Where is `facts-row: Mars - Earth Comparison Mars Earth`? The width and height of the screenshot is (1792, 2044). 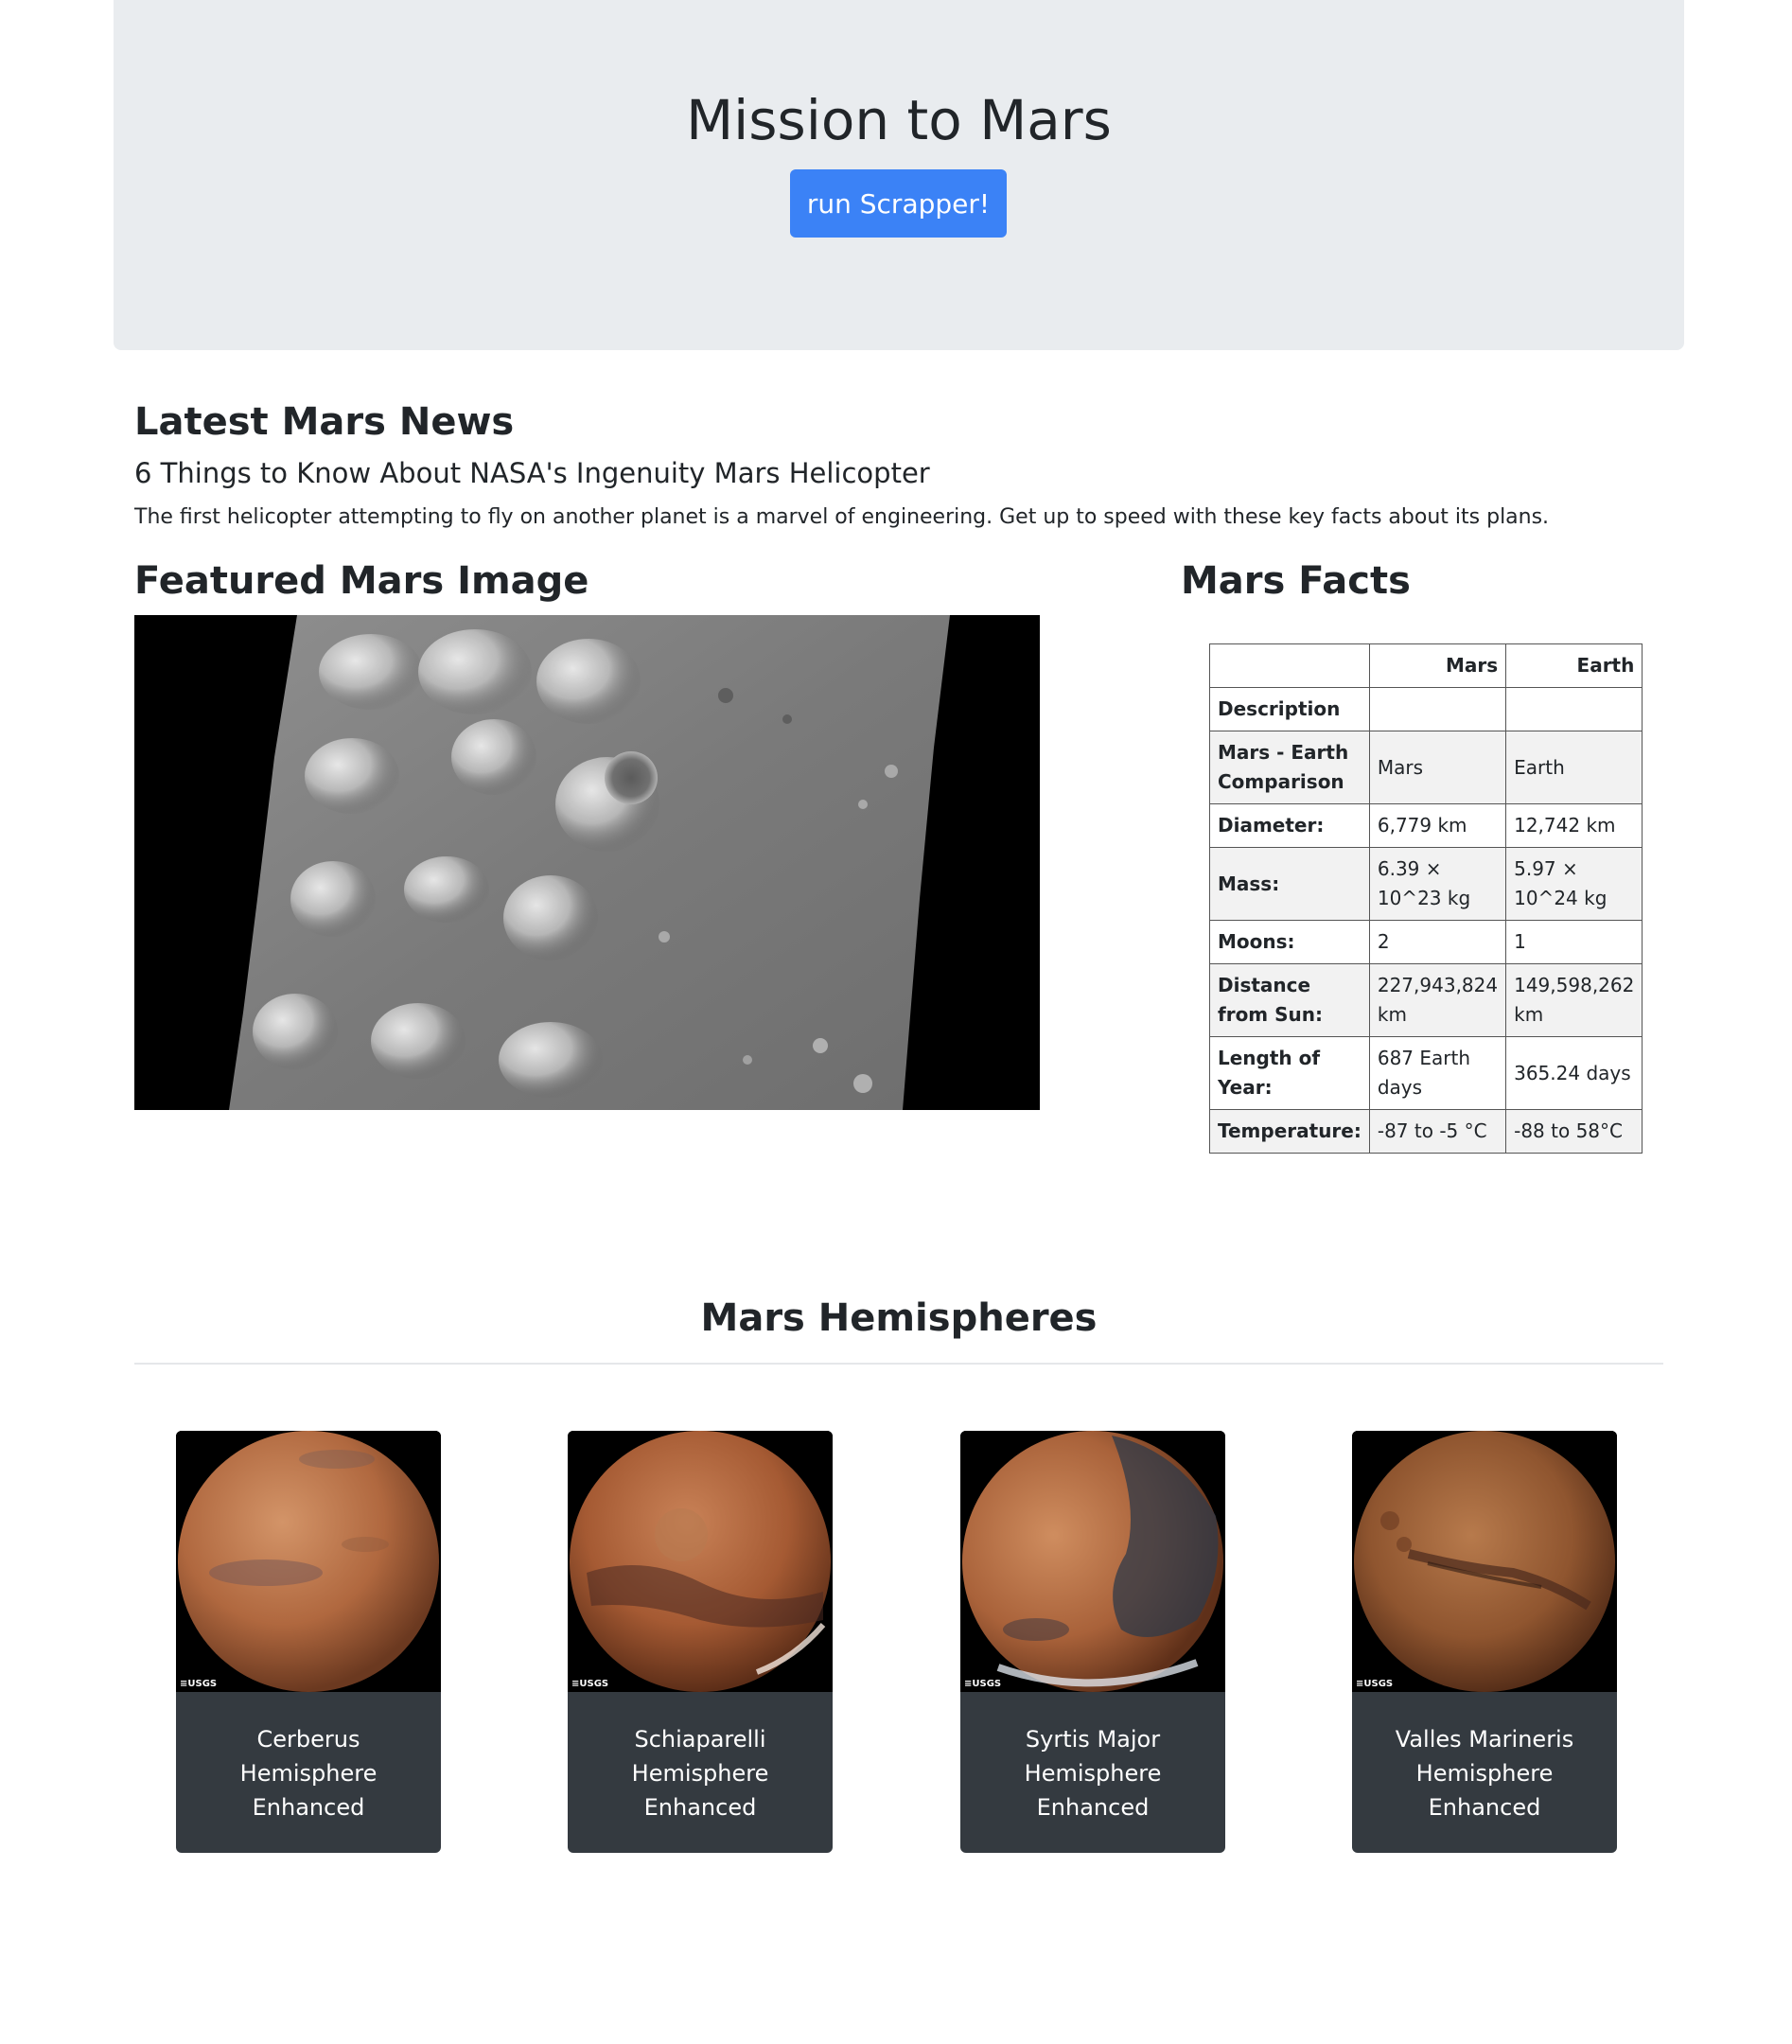
facts-row: Mars - Earth Comparison Mars Earth is located at coordinates (1426, 767).